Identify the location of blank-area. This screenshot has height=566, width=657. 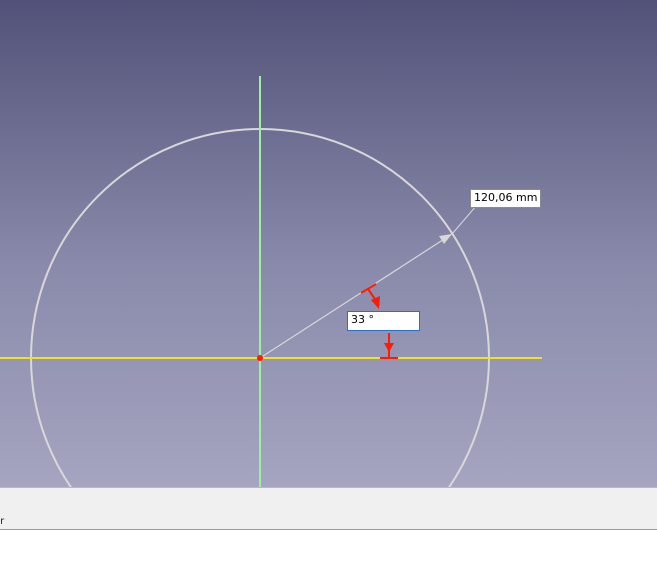
(328, 548).